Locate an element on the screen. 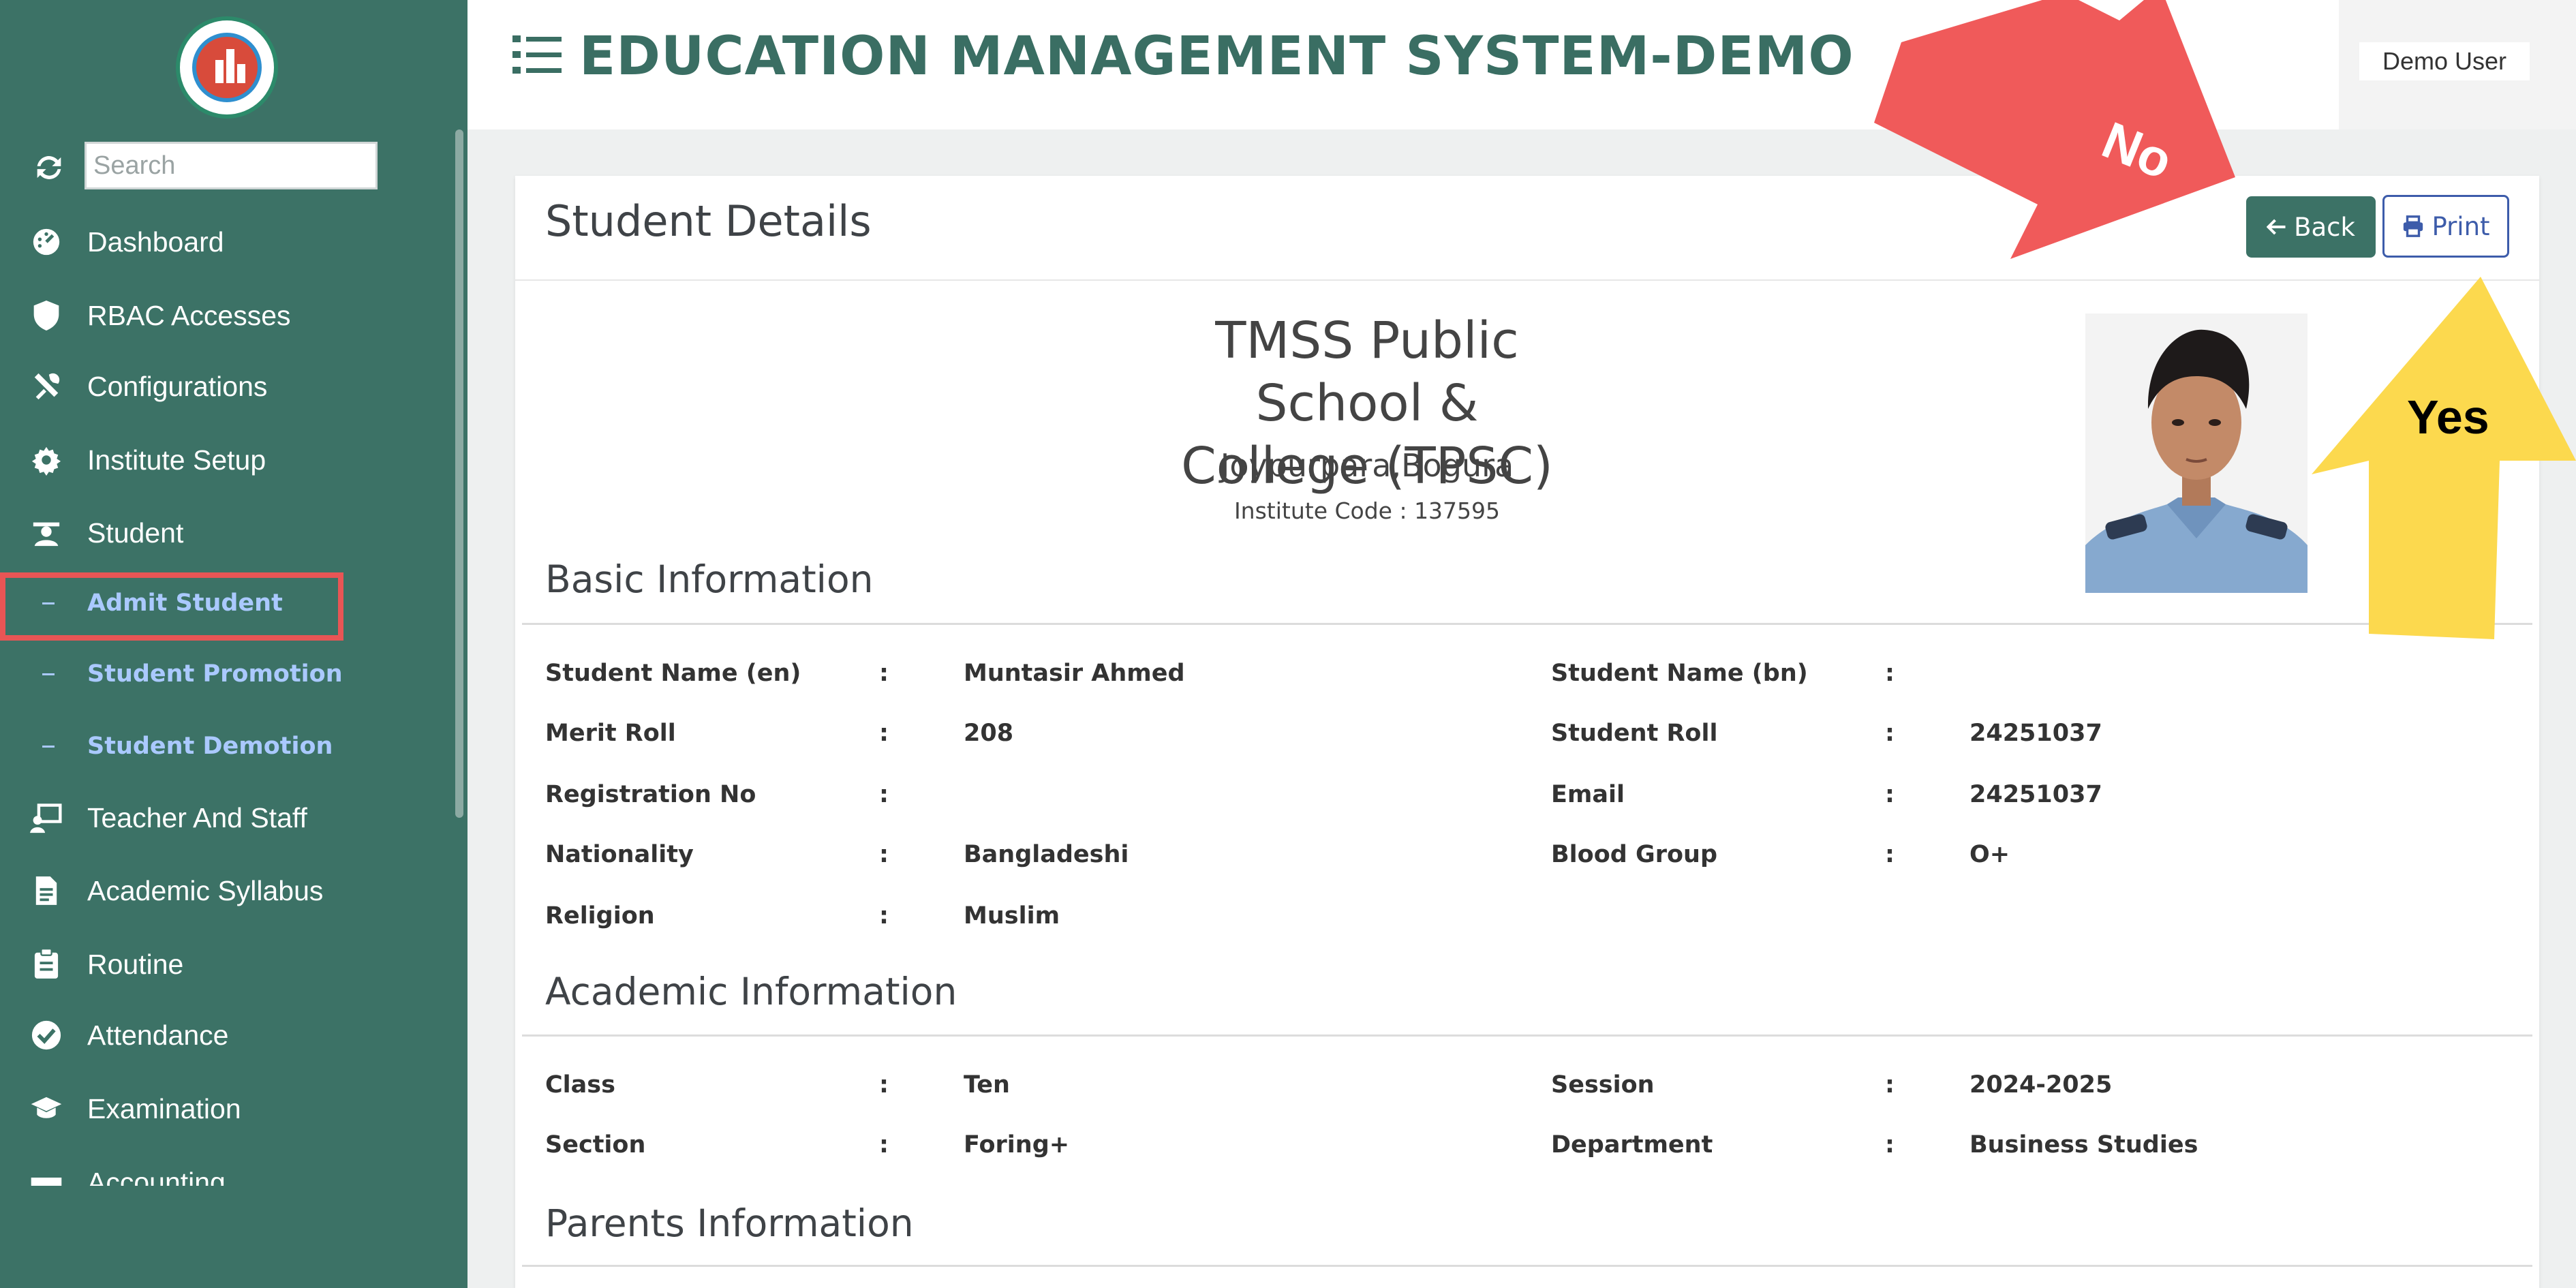 This screenshot has height=1288, width=2576. sidebar-item-label: Attendance is located at coordinates (158, 1035).